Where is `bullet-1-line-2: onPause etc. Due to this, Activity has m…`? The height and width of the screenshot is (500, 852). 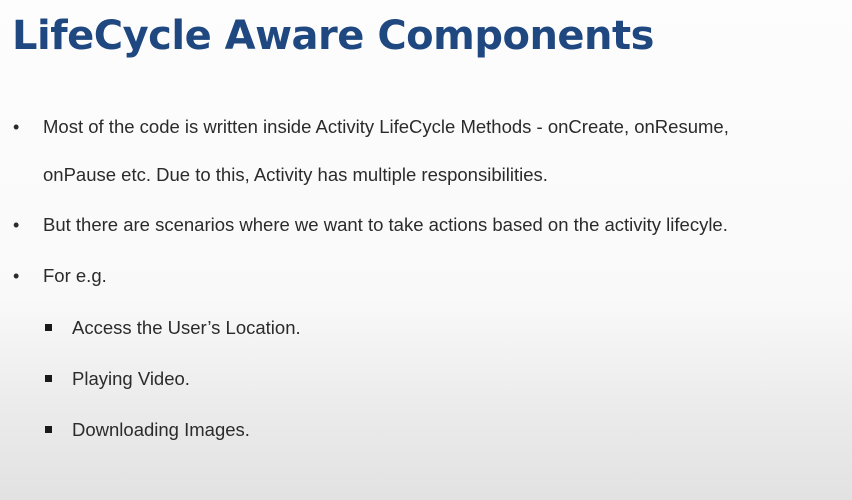 bullet-1-line-2: onPause etc. Due to this, Activity has m… is located at coordinates (295, 174).